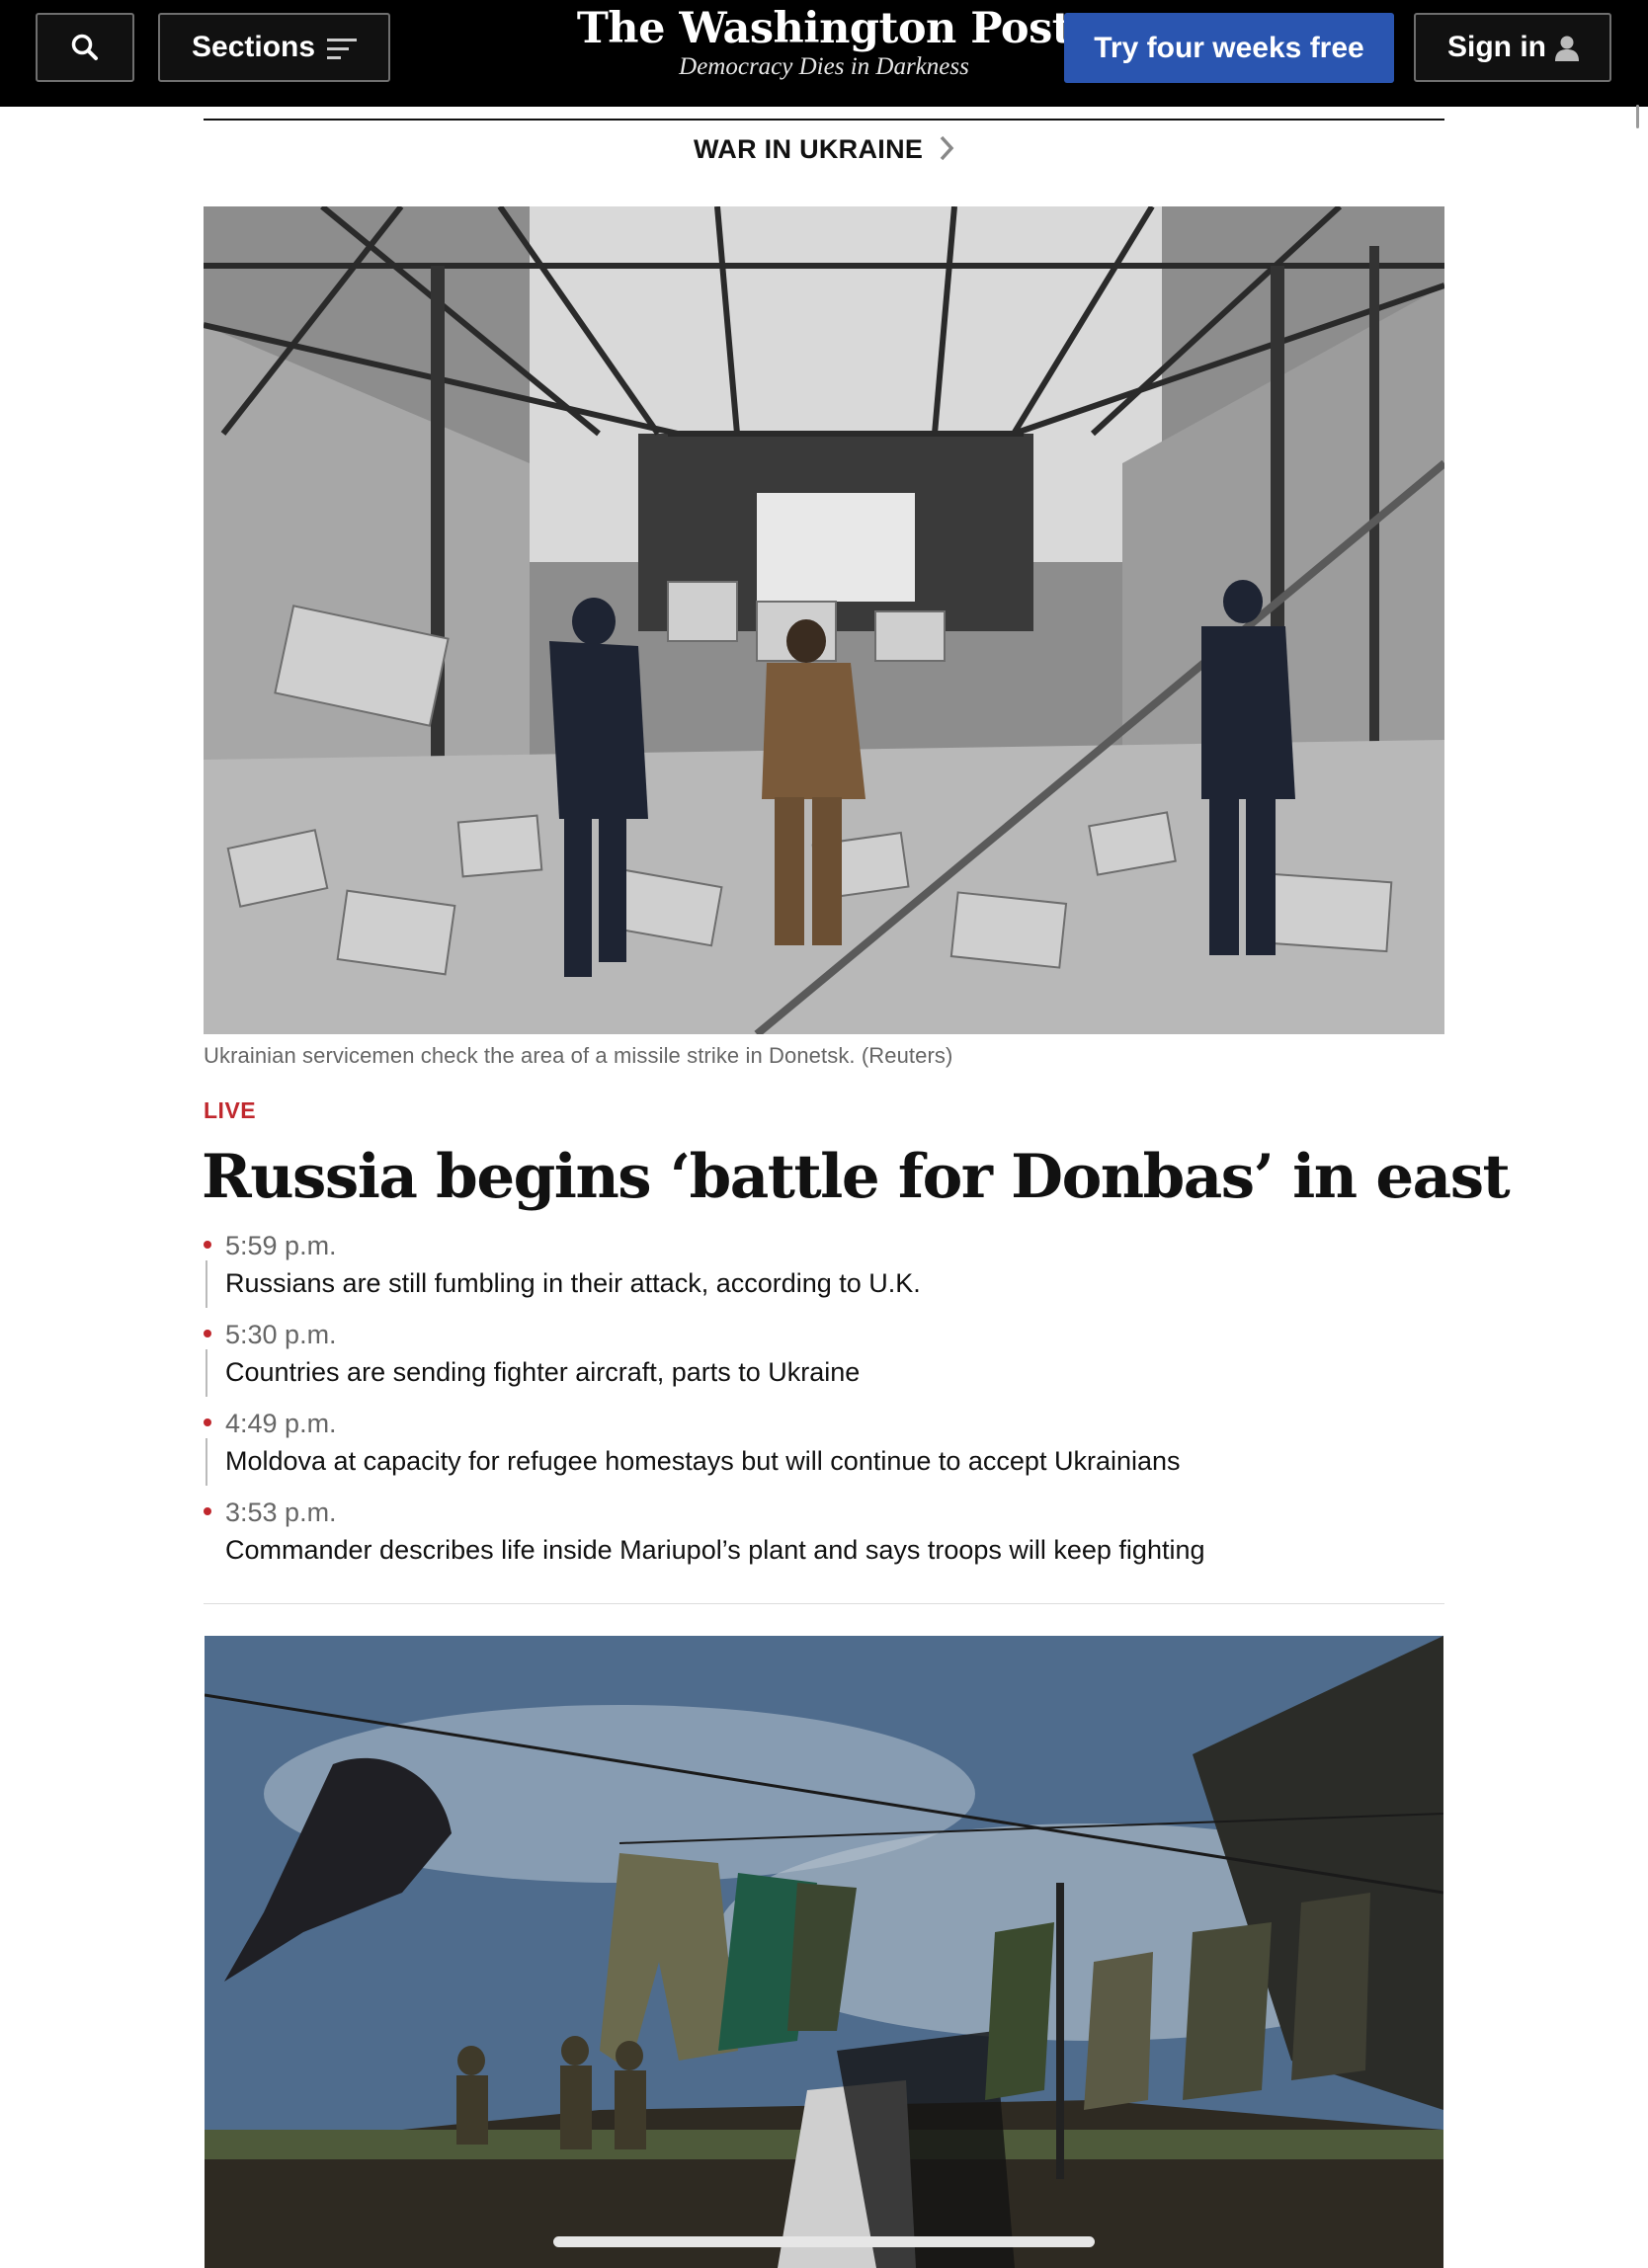 This screenshot has width=1648, height=2268. Describe the element at coordinates (281, 1423) in the screenshot. I see `update-time: 4:49 p.m.` at that location.